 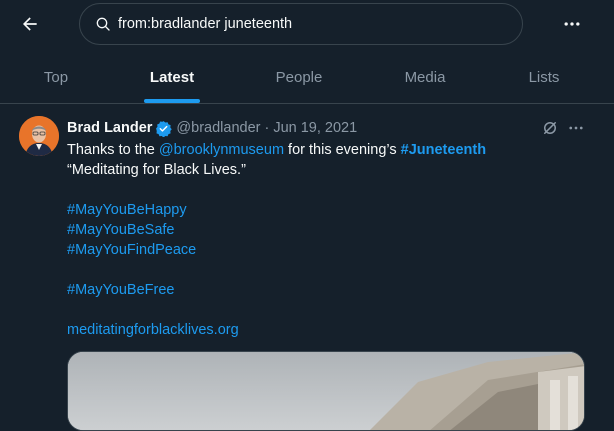 I want to click on tab-label: Media, so click(x=425, y=77).